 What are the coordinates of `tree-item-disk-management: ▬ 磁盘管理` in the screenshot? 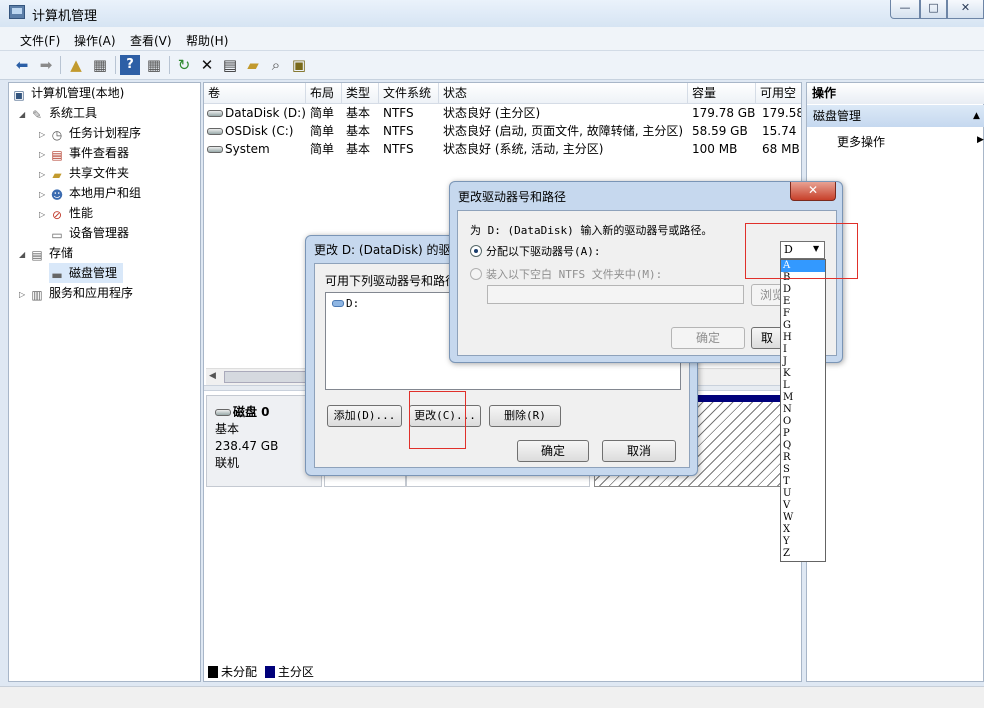 It's located at (86, 273).